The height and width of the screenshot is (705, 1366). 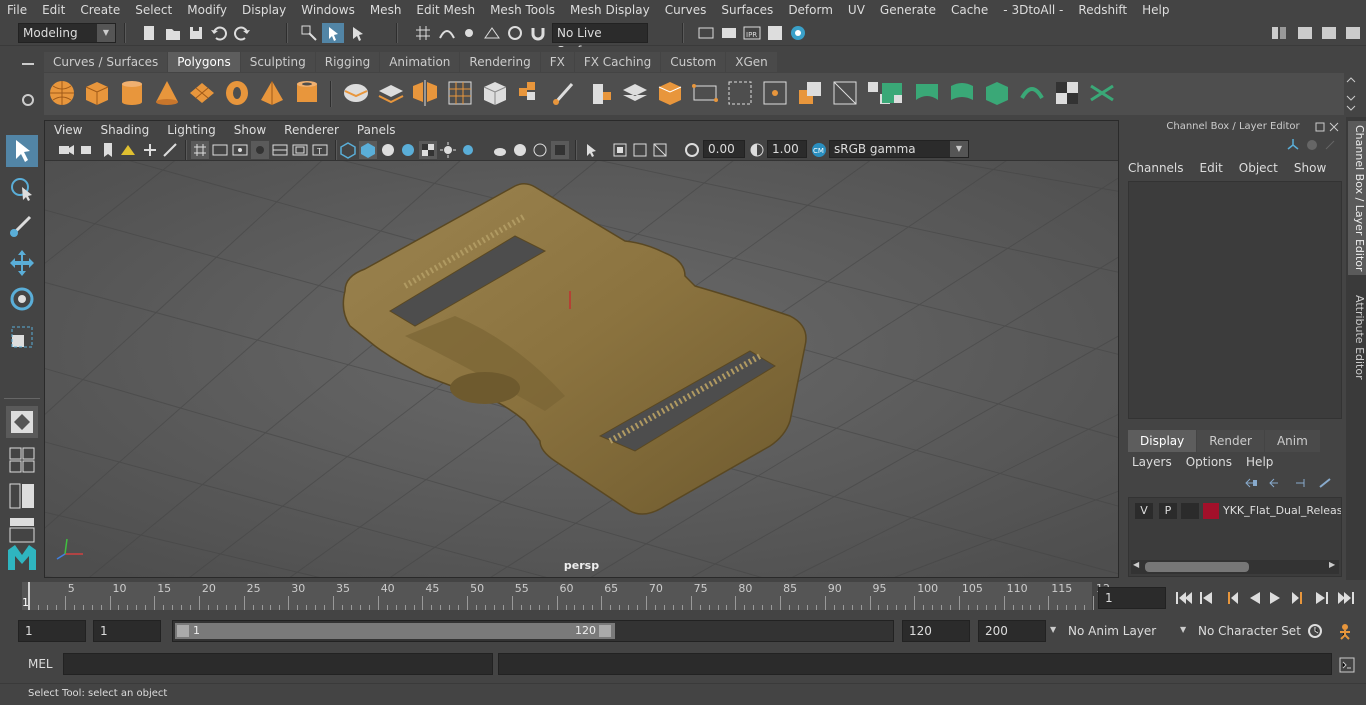 I want to click on tab-channel-box: Channel Box / Layer Editor, so click(x=1357, y=198).